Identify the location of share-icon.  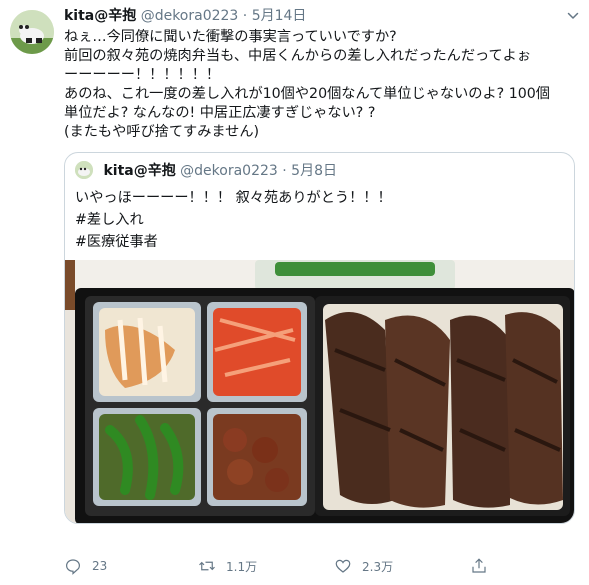
(479, 565).